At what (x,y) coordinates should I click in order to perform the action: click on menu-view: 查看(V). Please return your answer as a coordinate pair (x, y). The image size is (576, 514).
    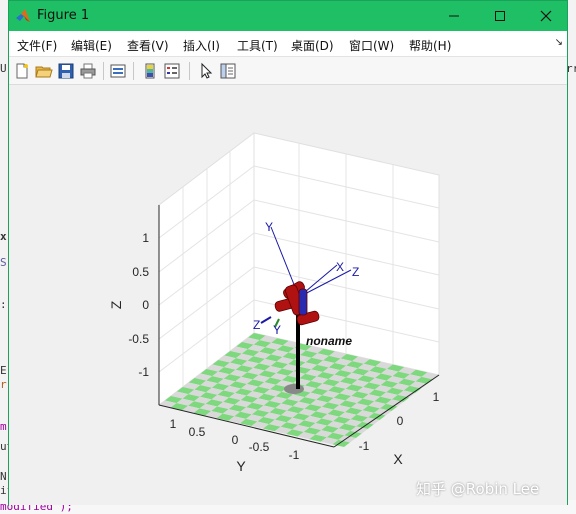
    Looking at the image, I should click on (148, 45).